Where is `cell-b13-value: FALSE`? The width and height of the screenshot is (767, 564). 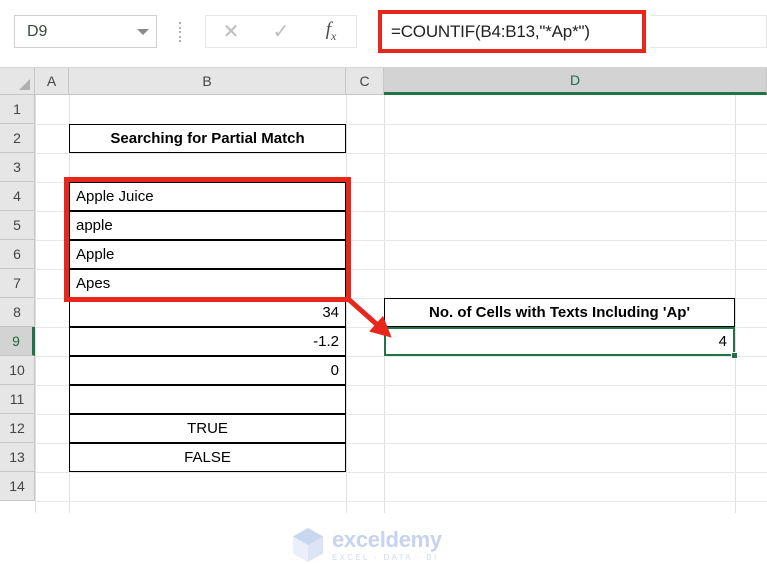
cell-b13-value: FALSE is located at coordinates (207, 457).